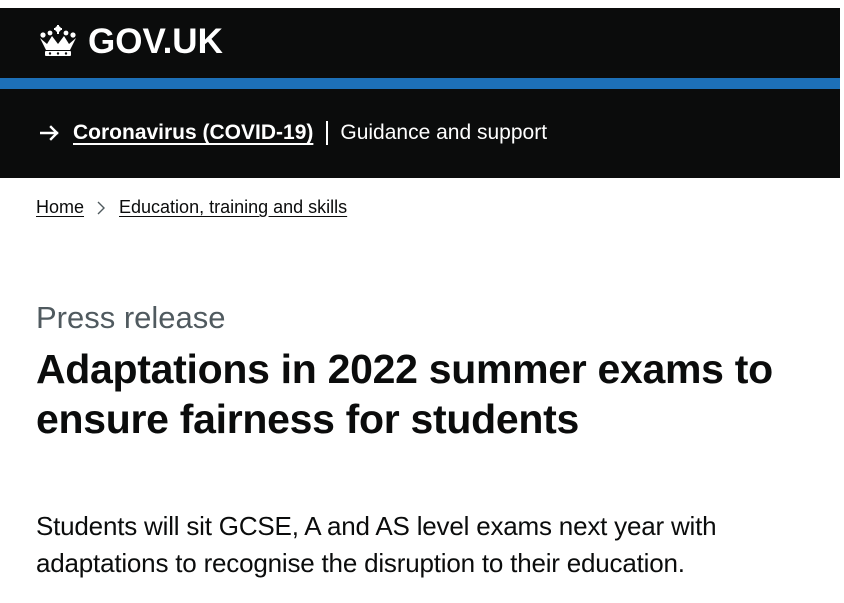  What do you see at coordinates (422, 4) in the screenshot?
I see `top-strip` at bounding box center [422, 4].